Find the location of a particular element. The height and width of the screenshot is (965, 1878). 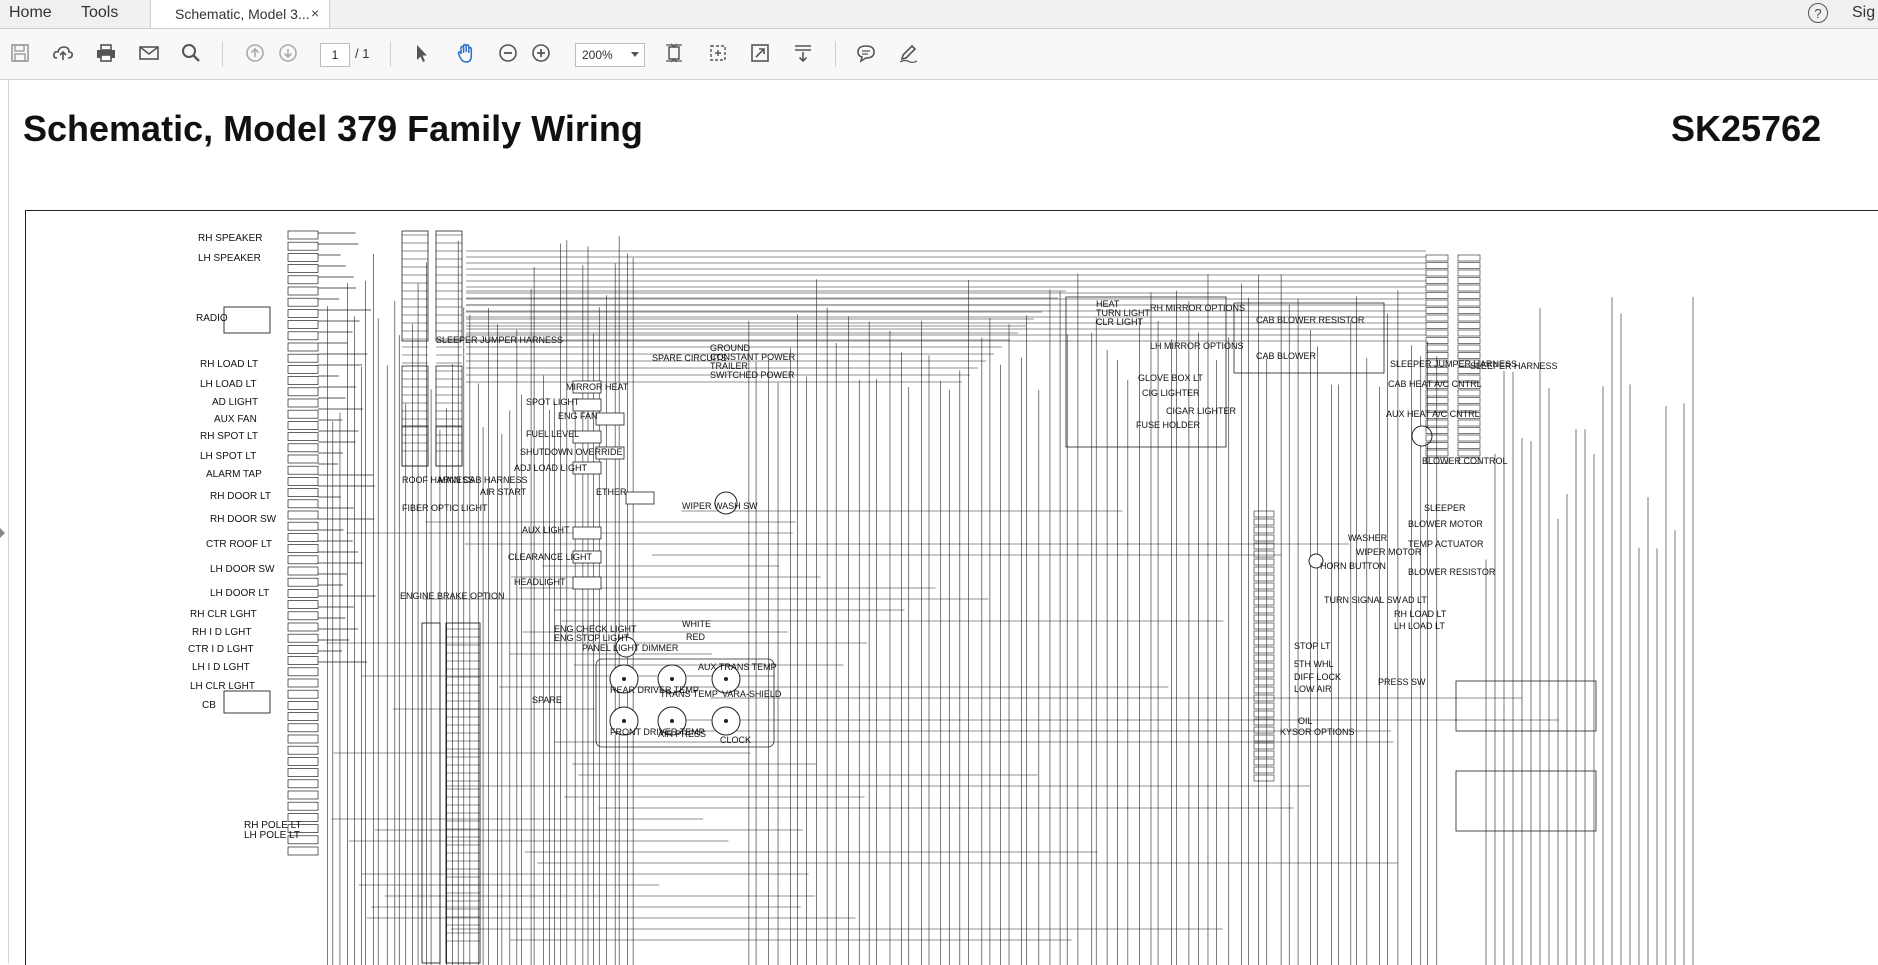

previous-page-icon is located at coordinates (255, 53).